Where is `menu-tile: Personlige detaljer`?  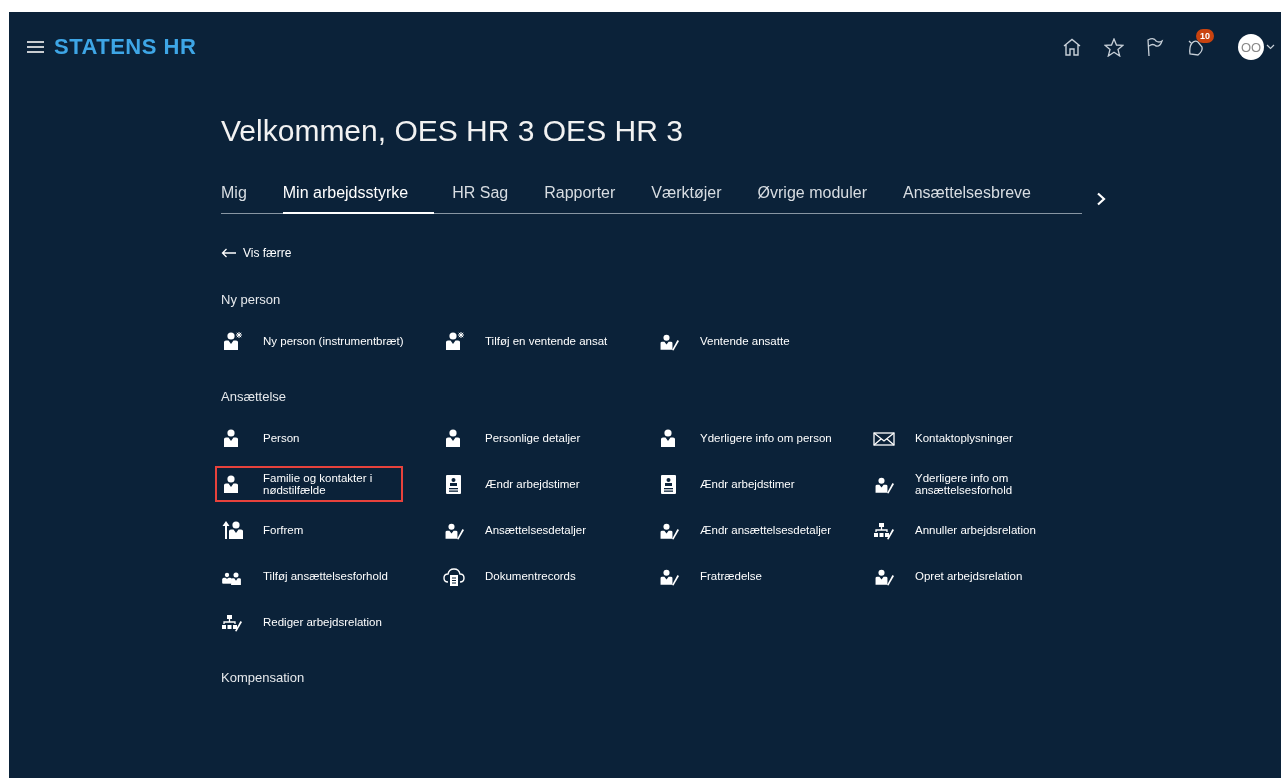
menu-tile: Personlige detaljer is located at coordinates (514, 438).